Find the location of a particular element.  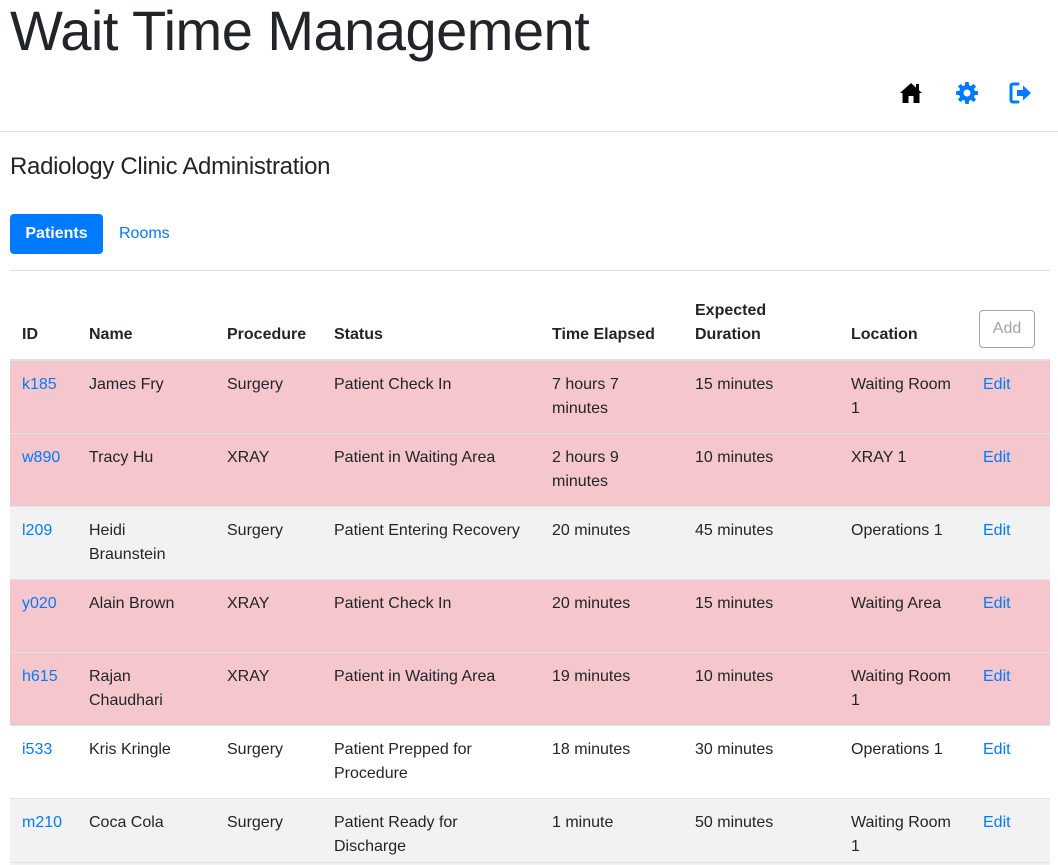

tab-patients: Patients is located at coordinates (56, 234).